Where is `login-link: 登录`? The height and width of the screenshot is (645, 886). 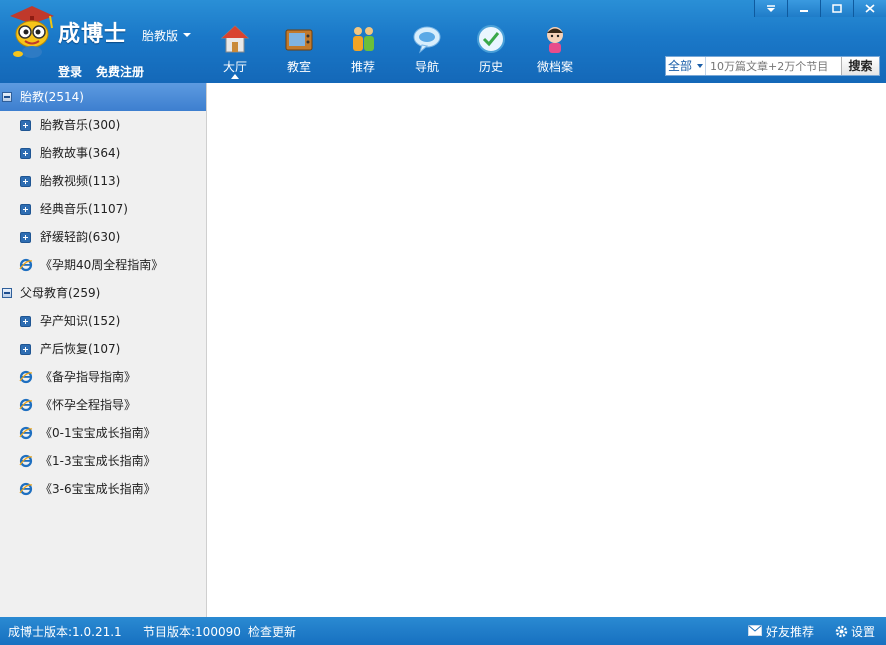 login-link: 登录 is located at coordinates (70, 71).